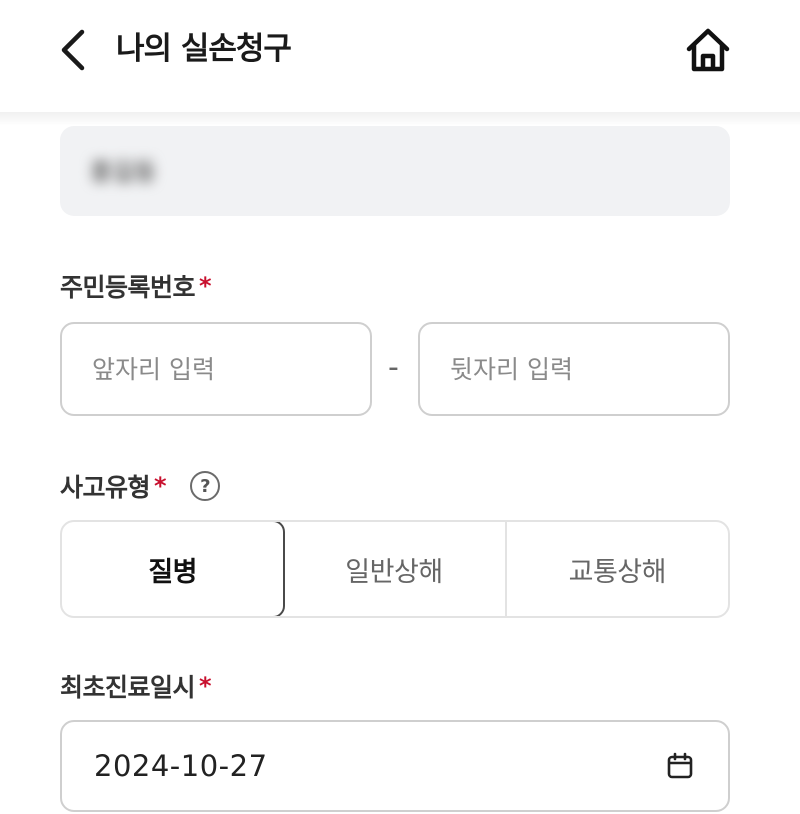 The width and height of the screenshot is (800, 814). I want to click on back-button, so click(73, 50).